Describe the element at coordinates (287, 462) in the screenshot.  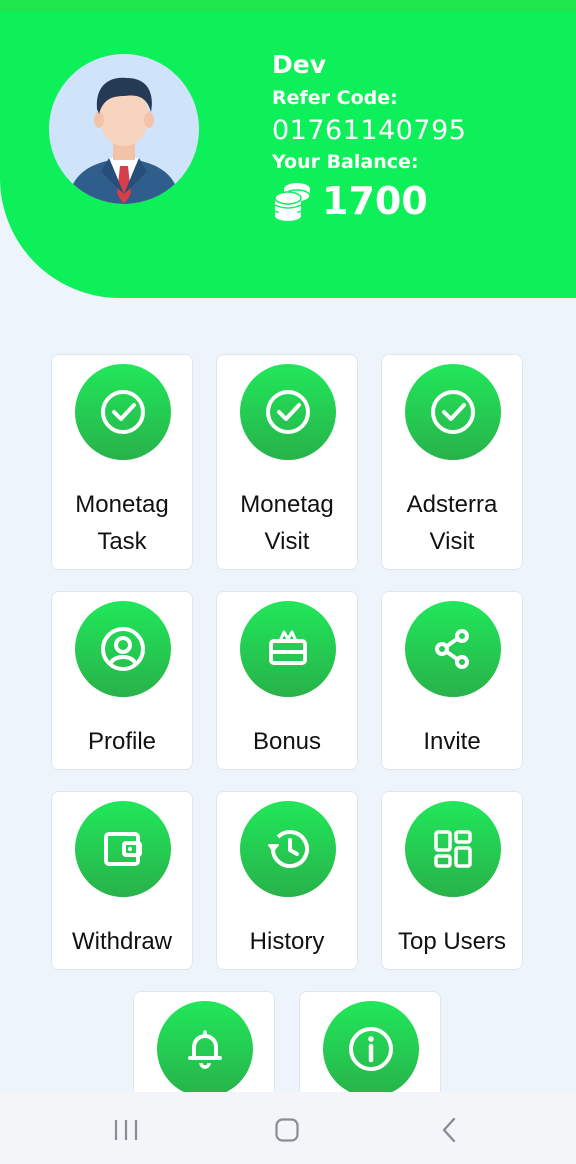
I see `monetag-visit-tile: Monetag Visit` at that location.